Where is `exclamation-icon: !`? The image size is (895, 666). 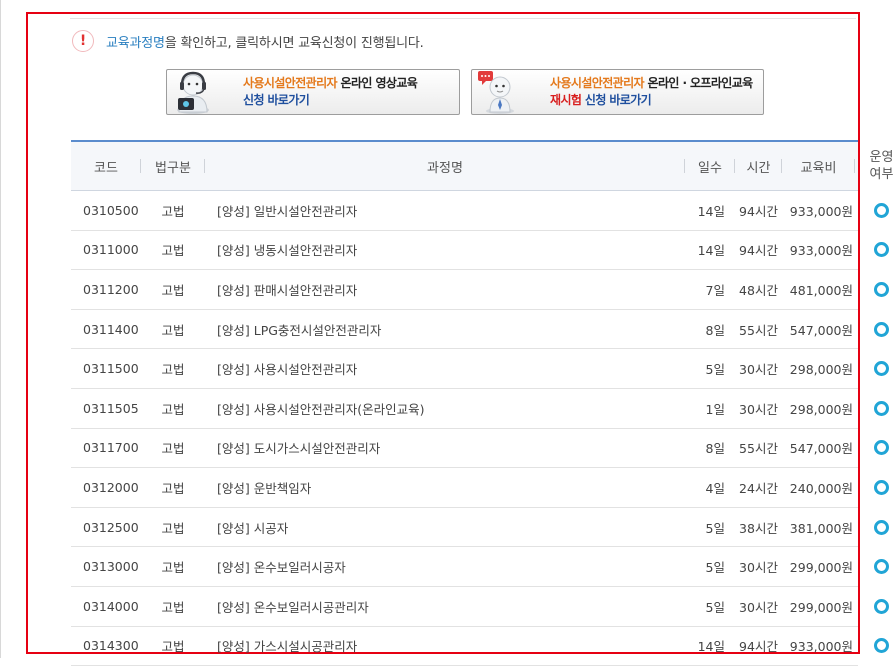 exclamation-icon: ! is located at coordinates (83, 41).